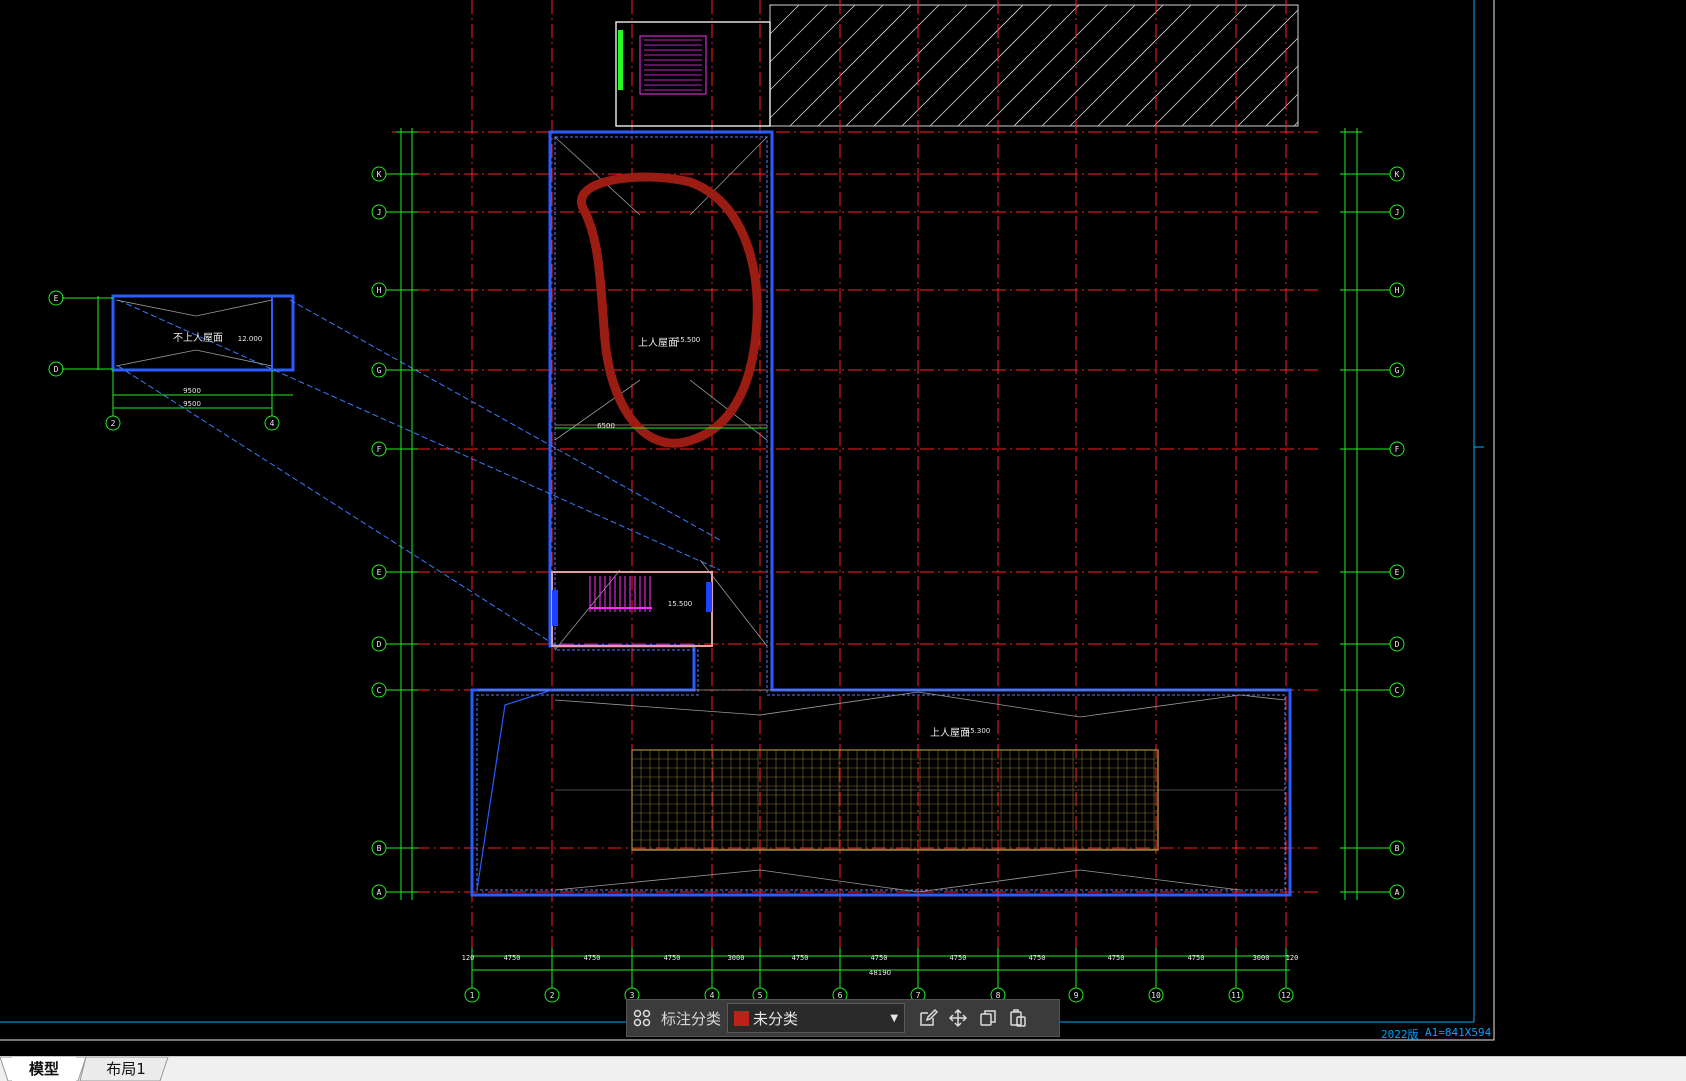 The image size is (1686, 1081). I want to click on grid-icon, so click(642, 1018).